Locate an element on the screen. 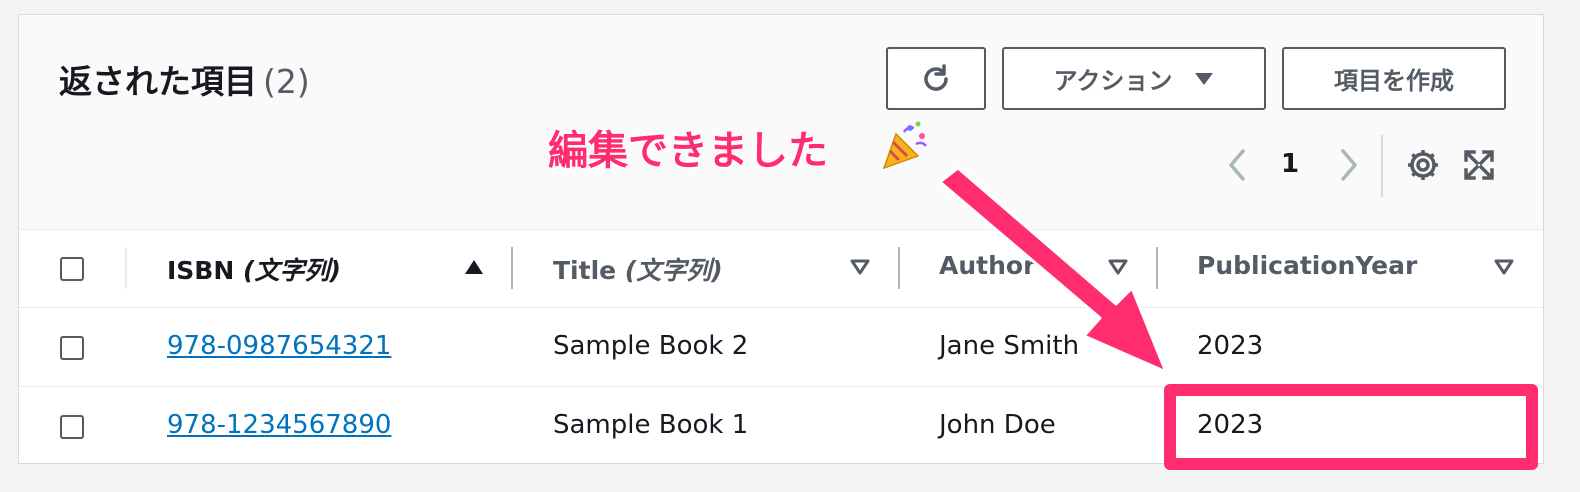 Image resolution: width=1580 pixels, height=492 pixels. party-popper-icon is located at coordinates (904, 145).